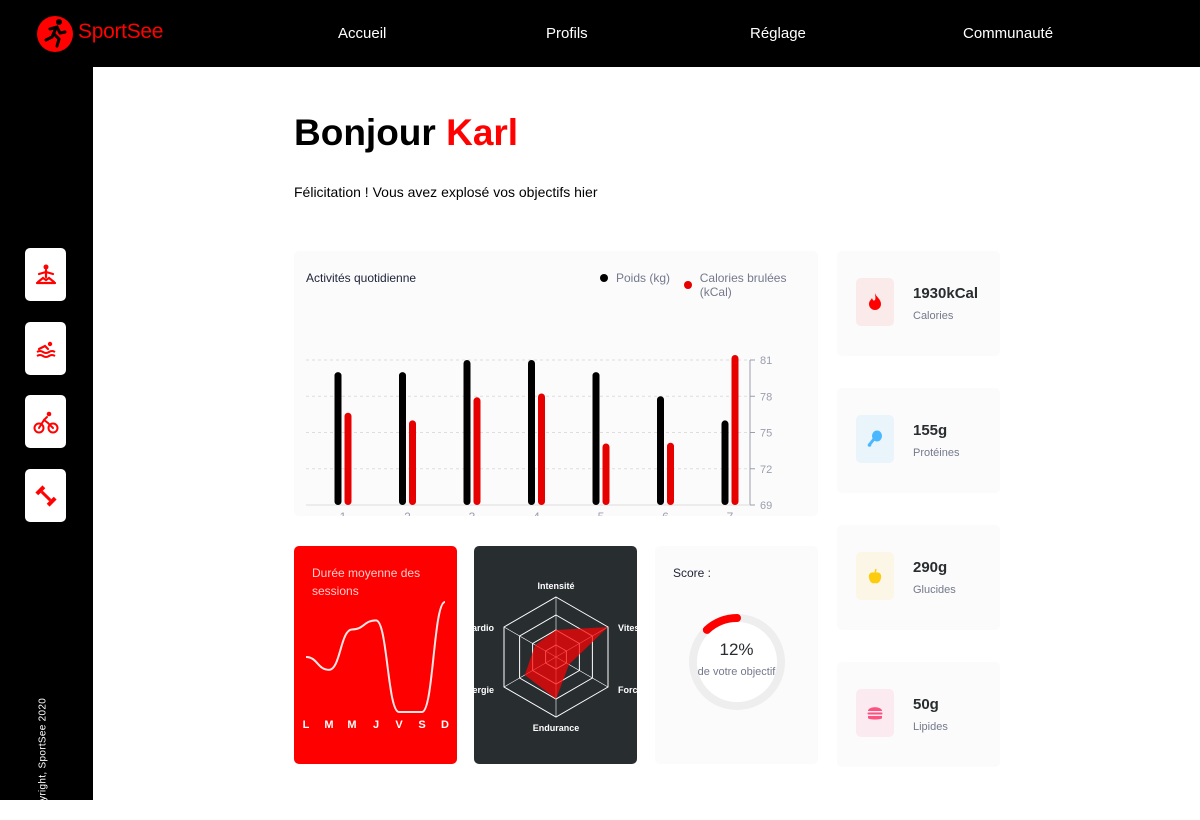 The width and height of the screenshot is (1200, 820). I want to click on nav-accueil: Accueil, so click(362, 33).